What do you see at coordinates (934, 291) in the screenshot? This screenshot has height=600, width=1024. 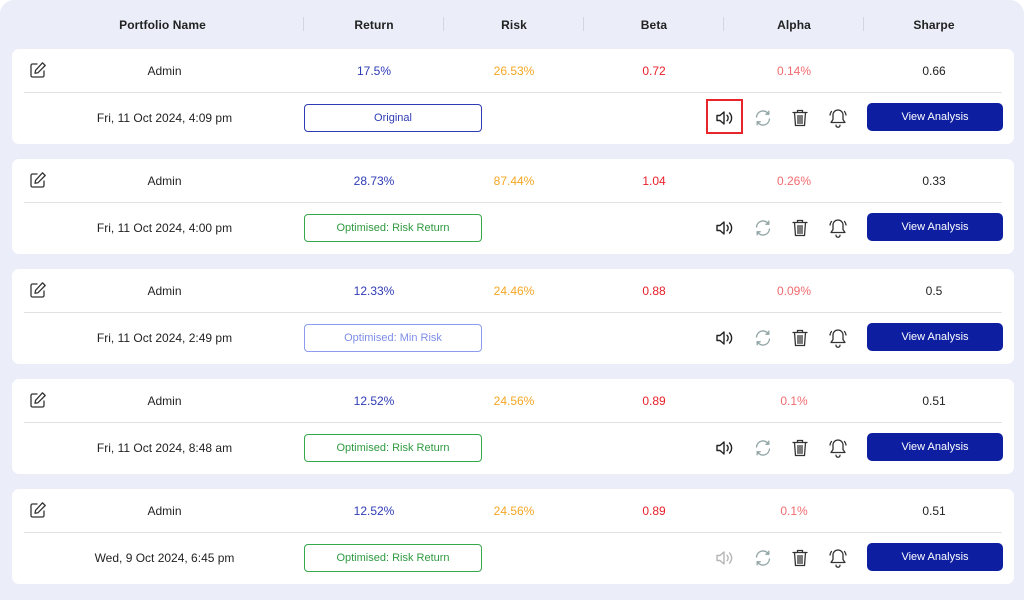 I see `sharpe-value: 0.5` at bounding box center [934, 291].